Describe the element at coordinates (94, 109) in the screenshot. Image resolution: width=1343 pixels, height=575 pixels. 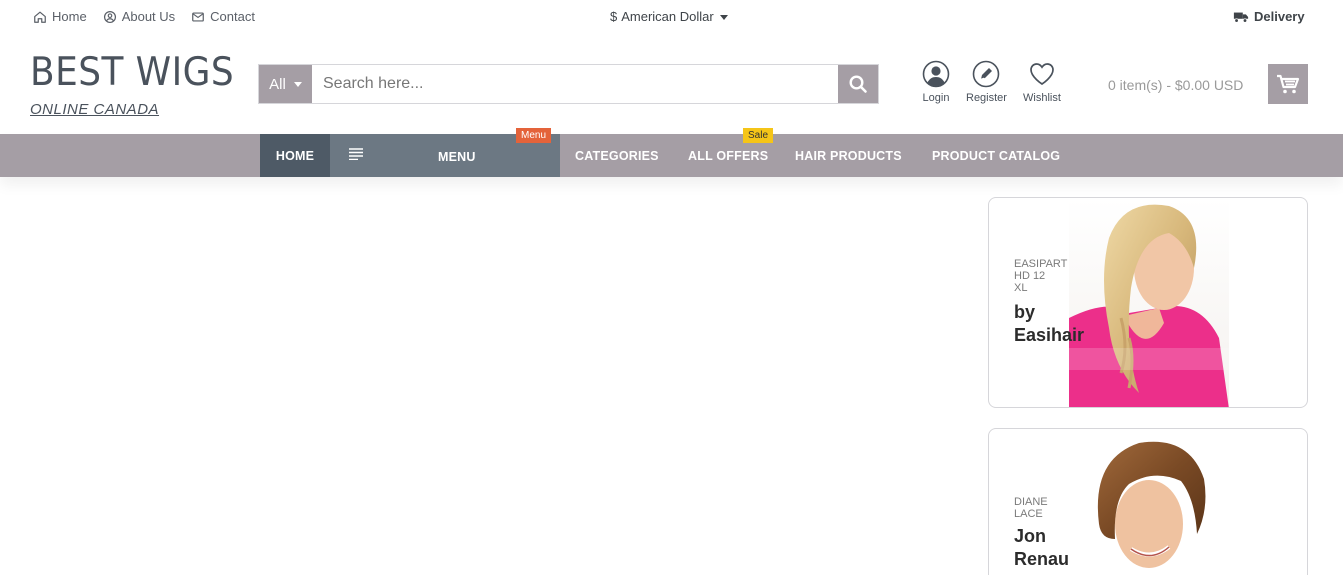
I see `logo-subtitle: ONLINE CANADA` at that location.